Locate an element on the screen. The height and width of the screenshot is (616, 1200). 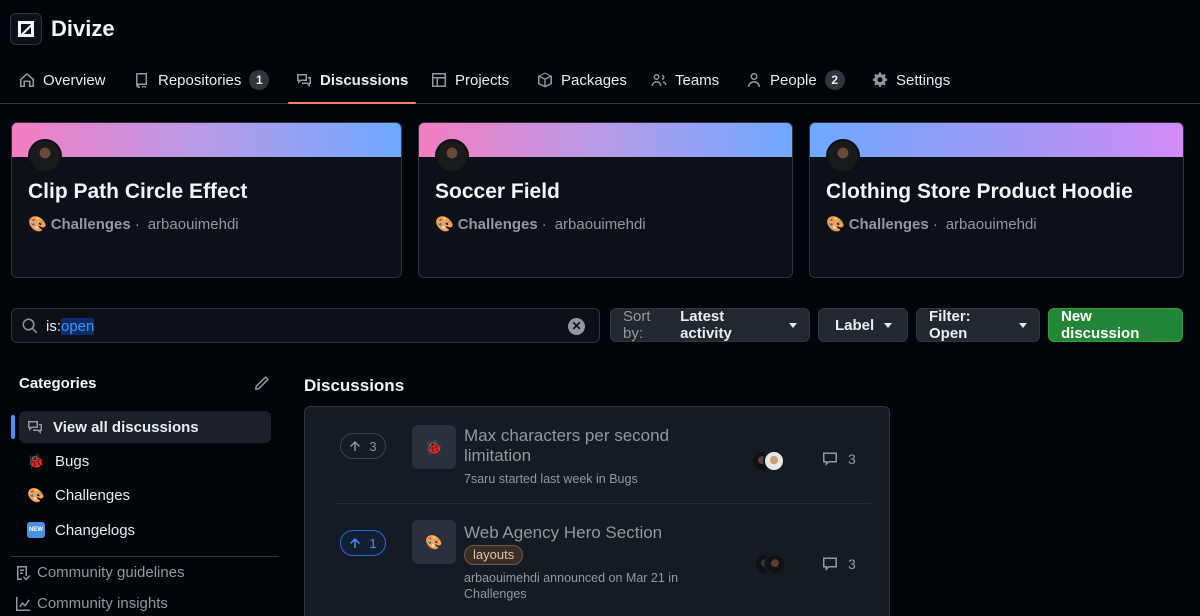
category-label: Challenges is located at coordinates (93, 495).